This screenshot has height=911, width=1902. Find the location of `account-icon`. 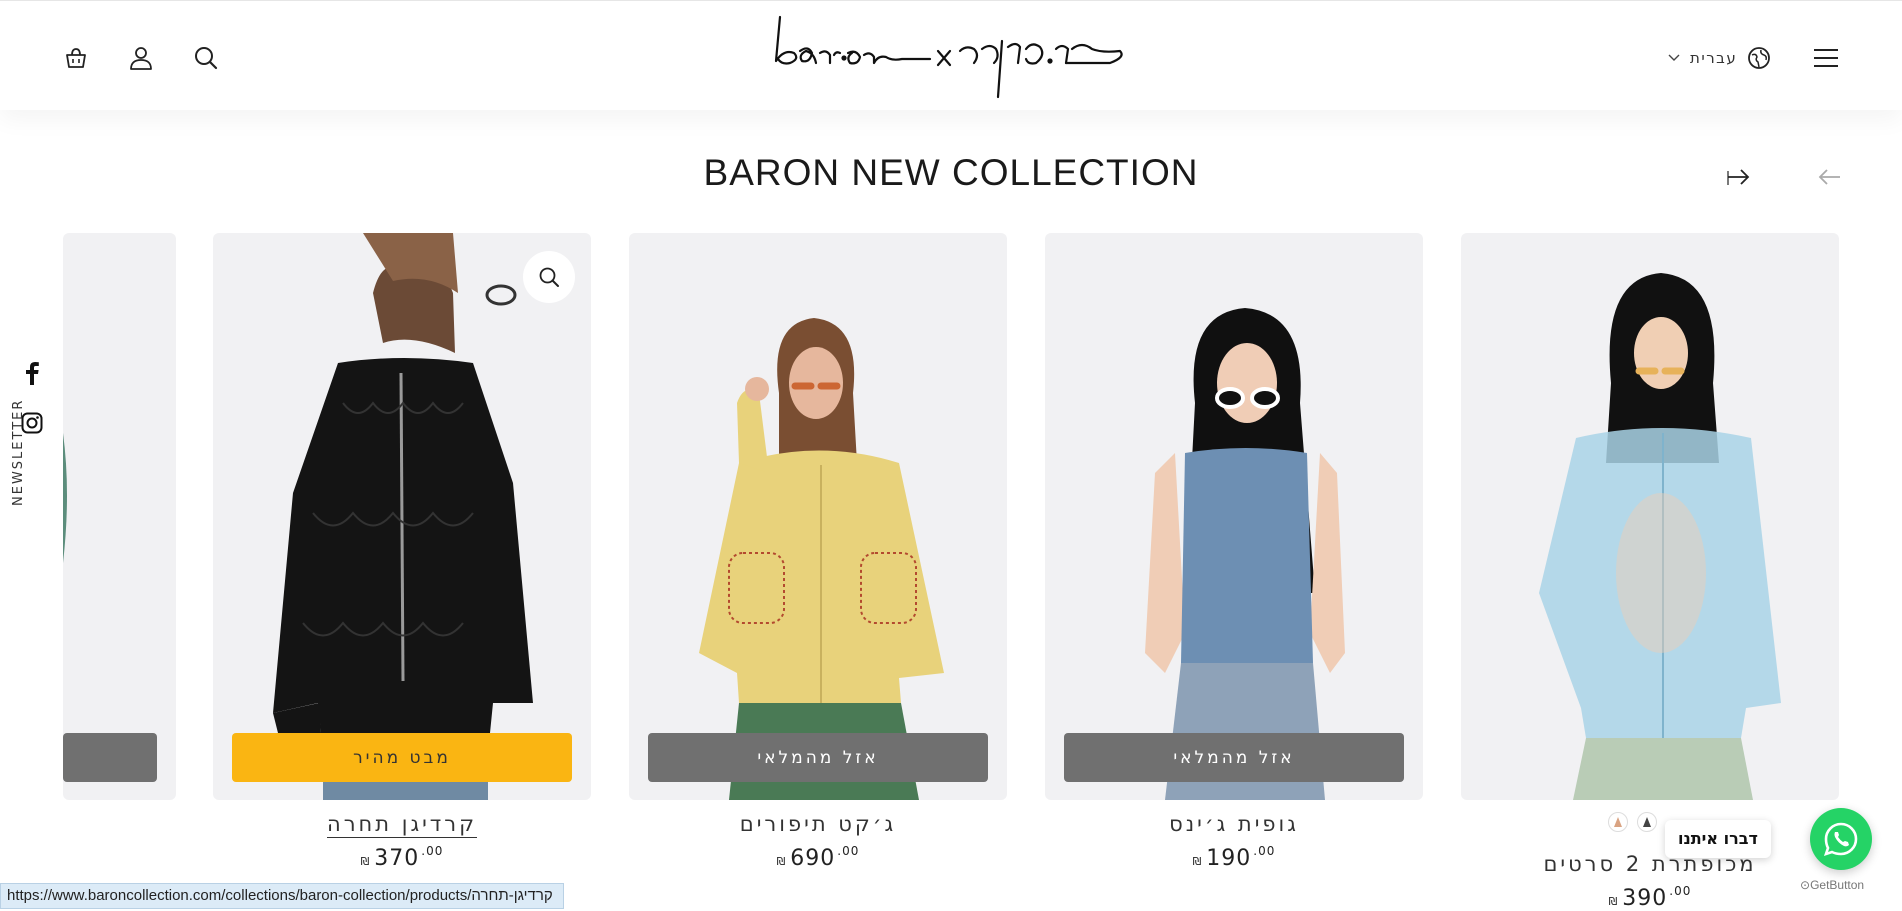

account-icon is located at coordinates (141, 58).